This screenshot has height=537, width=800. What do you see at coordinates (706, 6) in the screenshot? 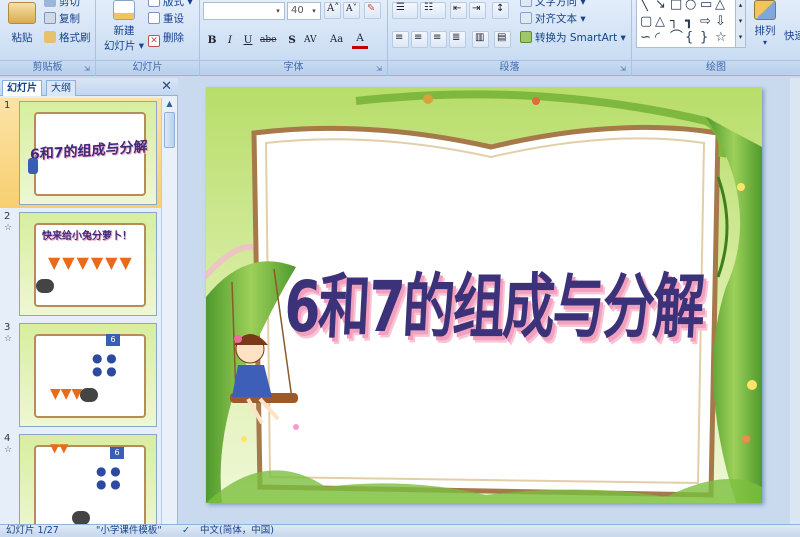
I see `textbox-shape-icon: ▭` at bounding box center [706, 6].